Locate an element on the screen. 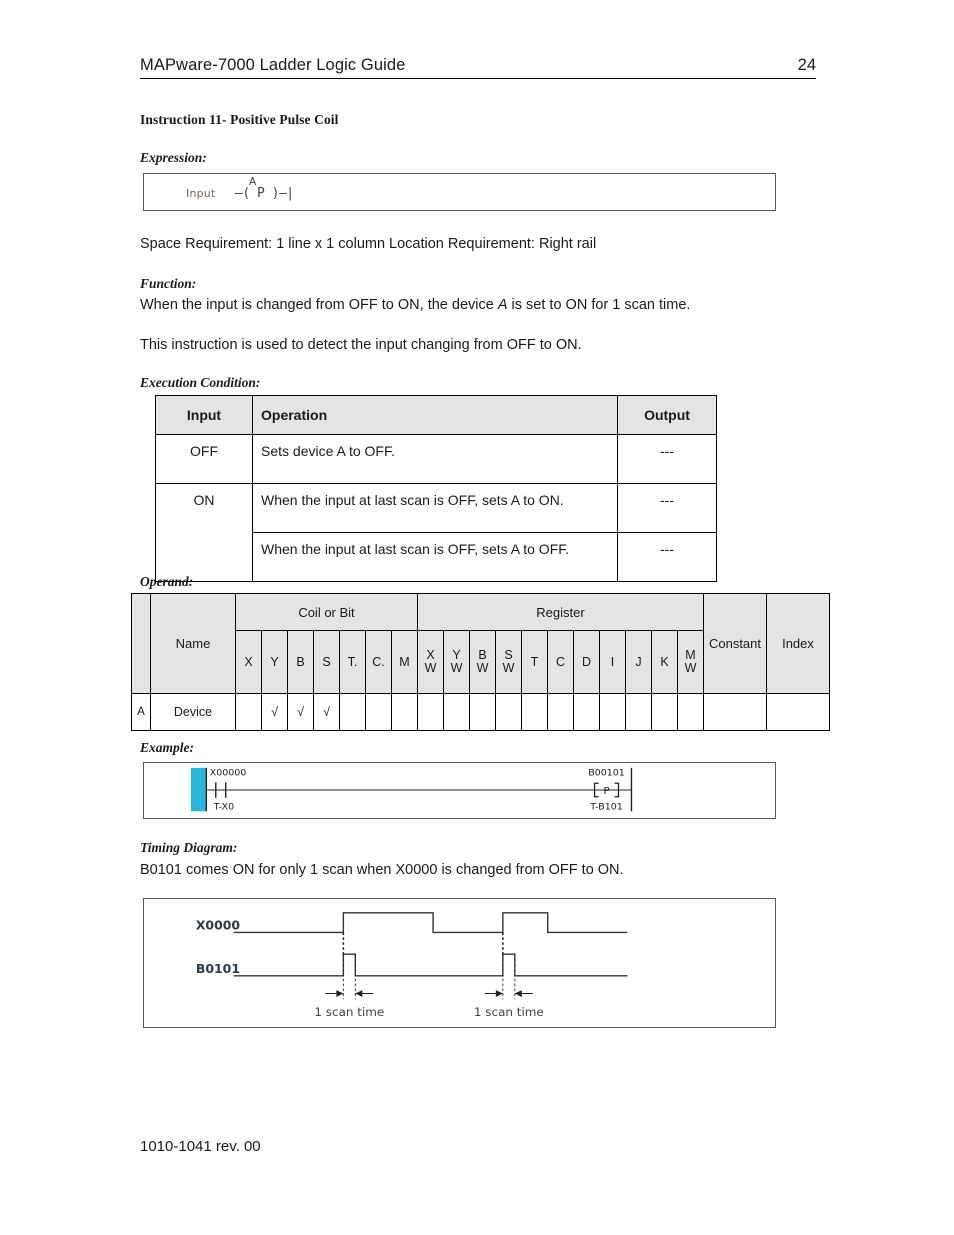 The height and width of the screenshot is (1235, 954). operand-mark-j is located at coordinates (638, 712).